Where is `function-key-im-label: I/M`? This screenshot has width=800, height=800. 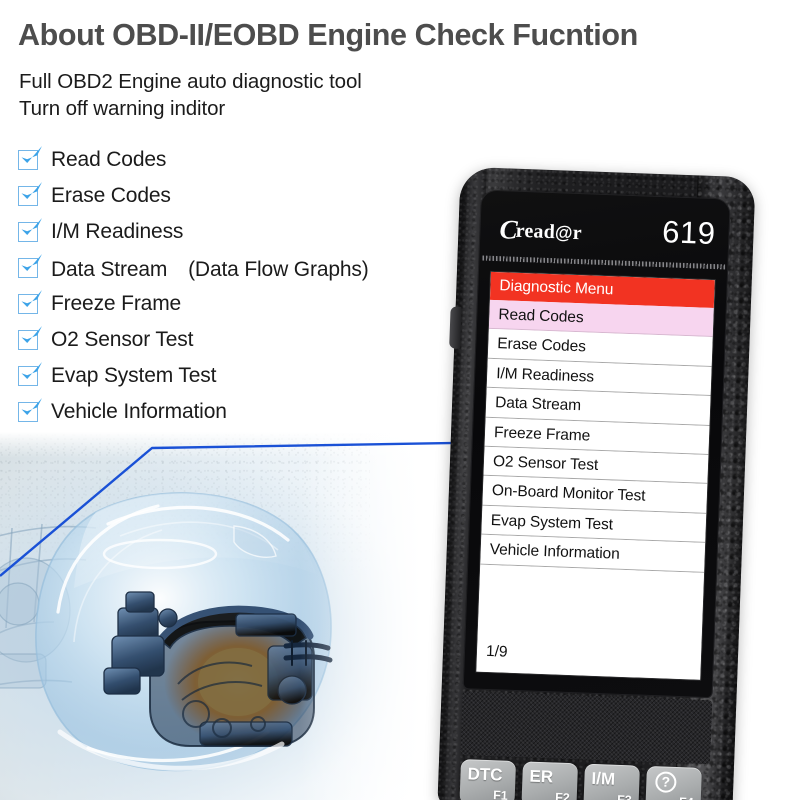
function-key-im-label: I/M is located at coordinates (603, 778).